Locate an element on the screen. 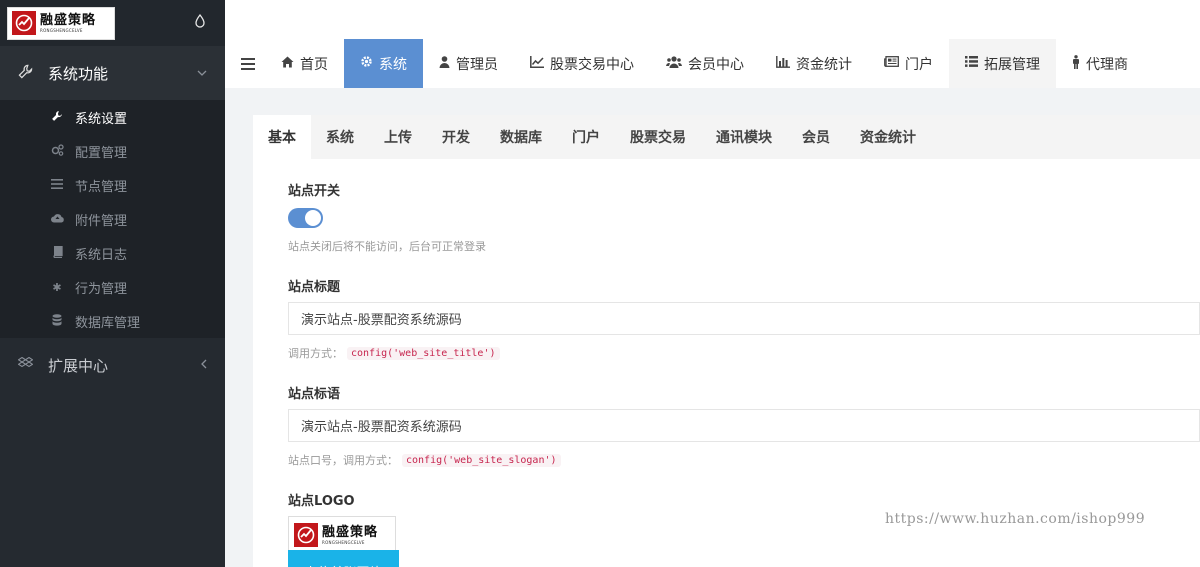 The width and height of the screenshot is (1200, 567). newspaper-icon is located at coordinates (891, 63).